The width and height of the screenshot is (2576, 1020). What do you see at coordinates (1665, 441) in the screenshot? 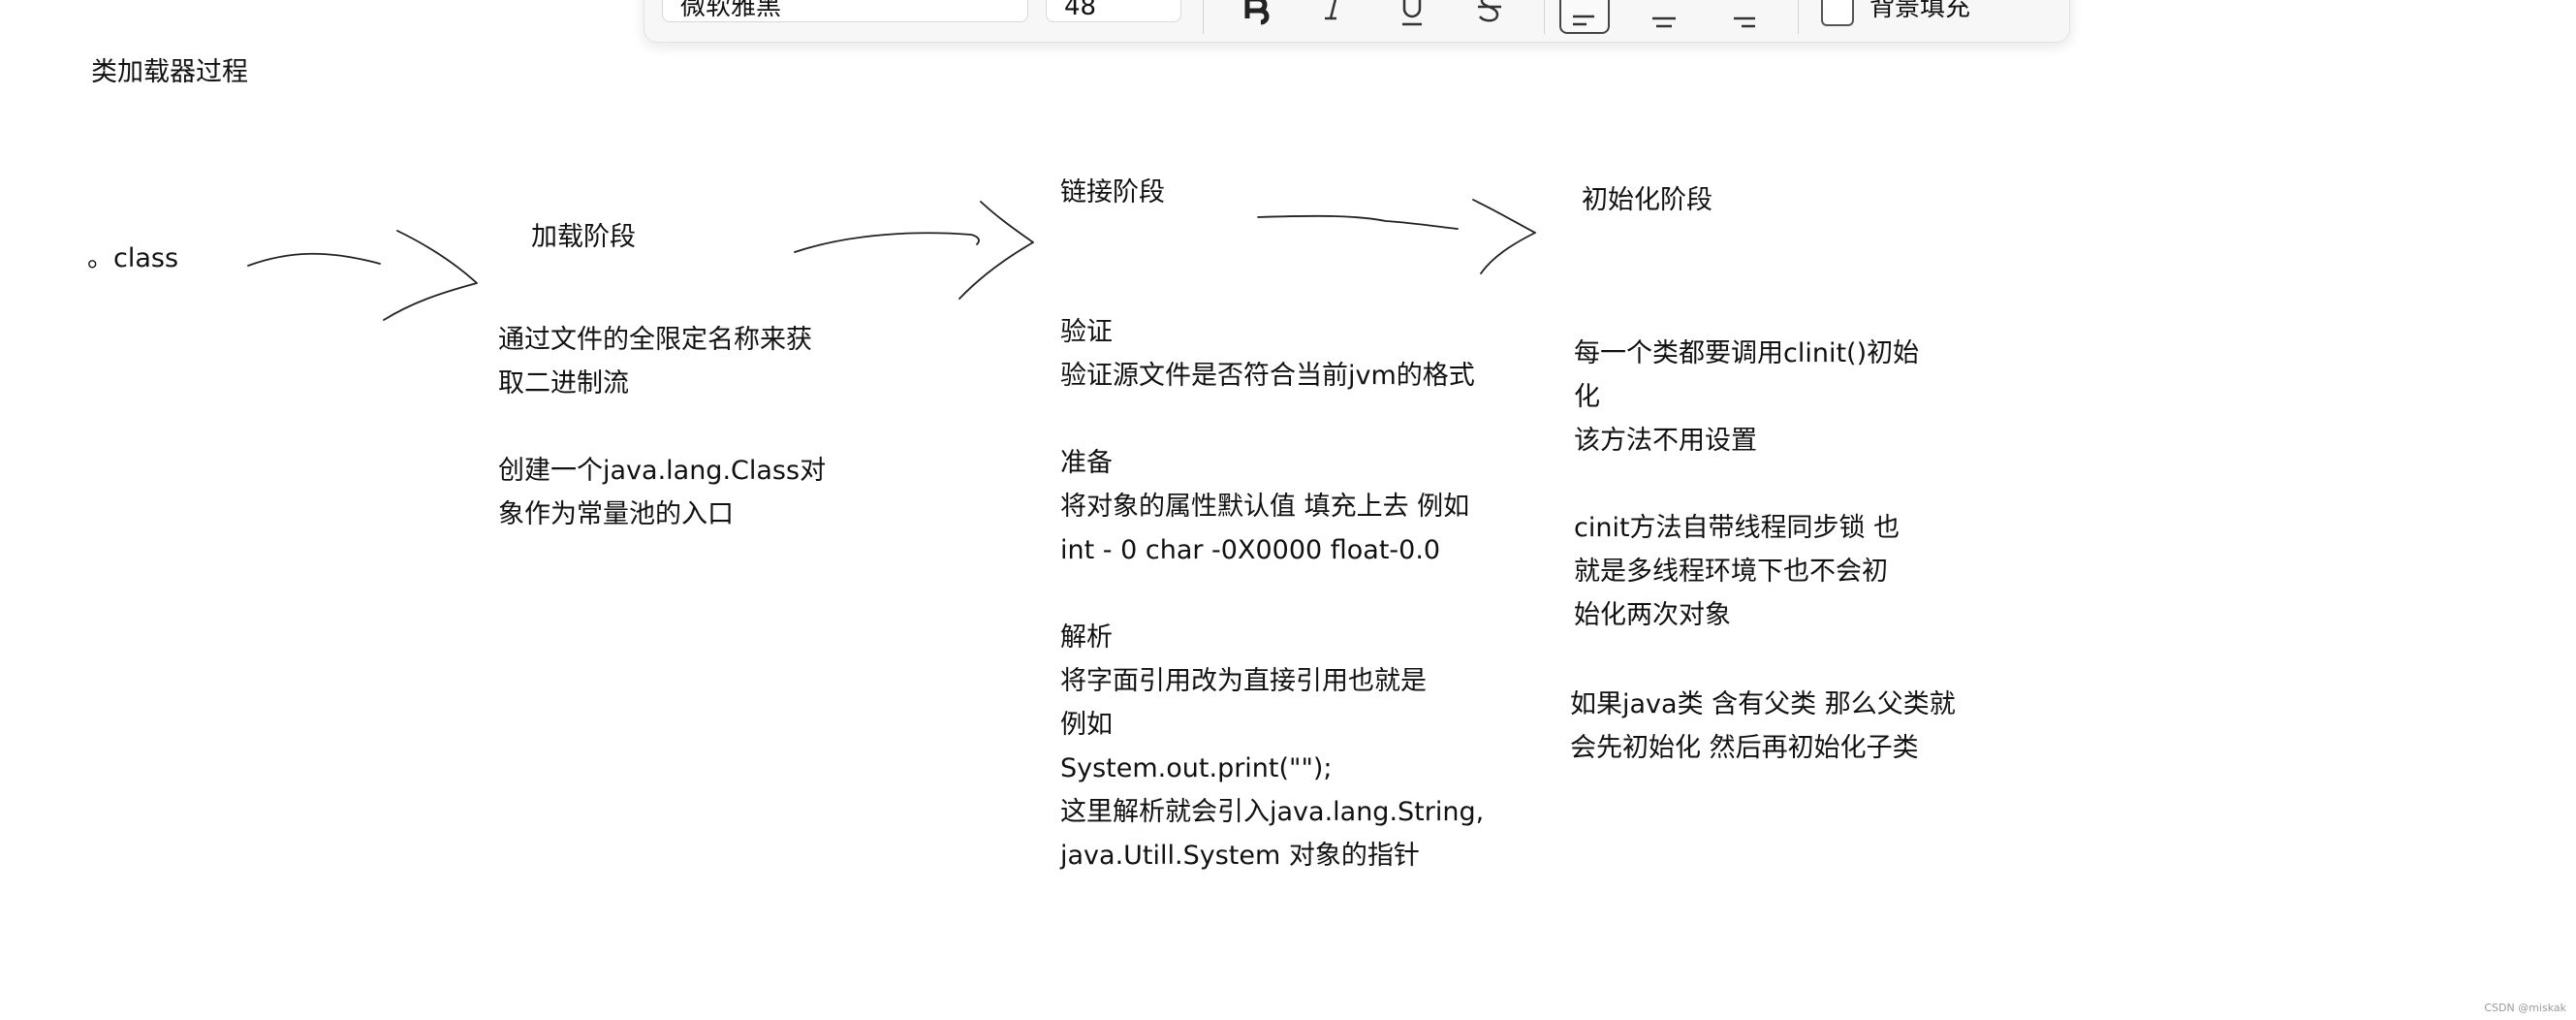
I see `note-line: 该方法不用设置` at bounding box center [1665, 441].